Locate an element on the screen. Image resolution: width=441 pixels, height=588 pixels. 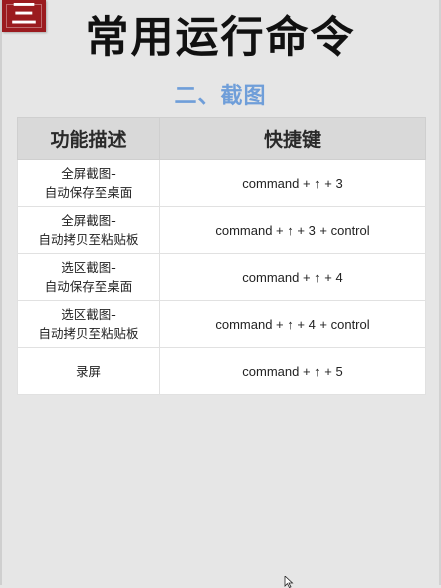
table-row: 全屏截图- 自动拷贝至粘贴板 command + ↑ + 3 + control is located at coordinates (221, 230).